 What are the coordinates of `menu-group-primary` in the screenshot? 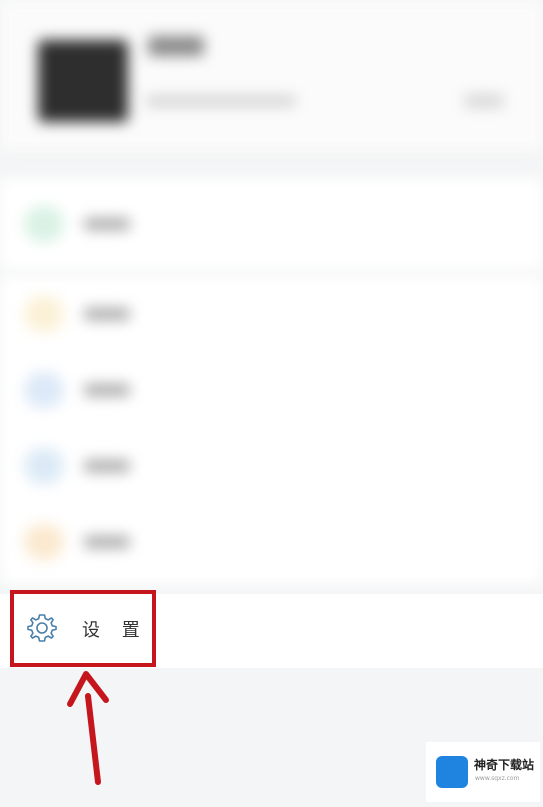 It's located at (271, 224).